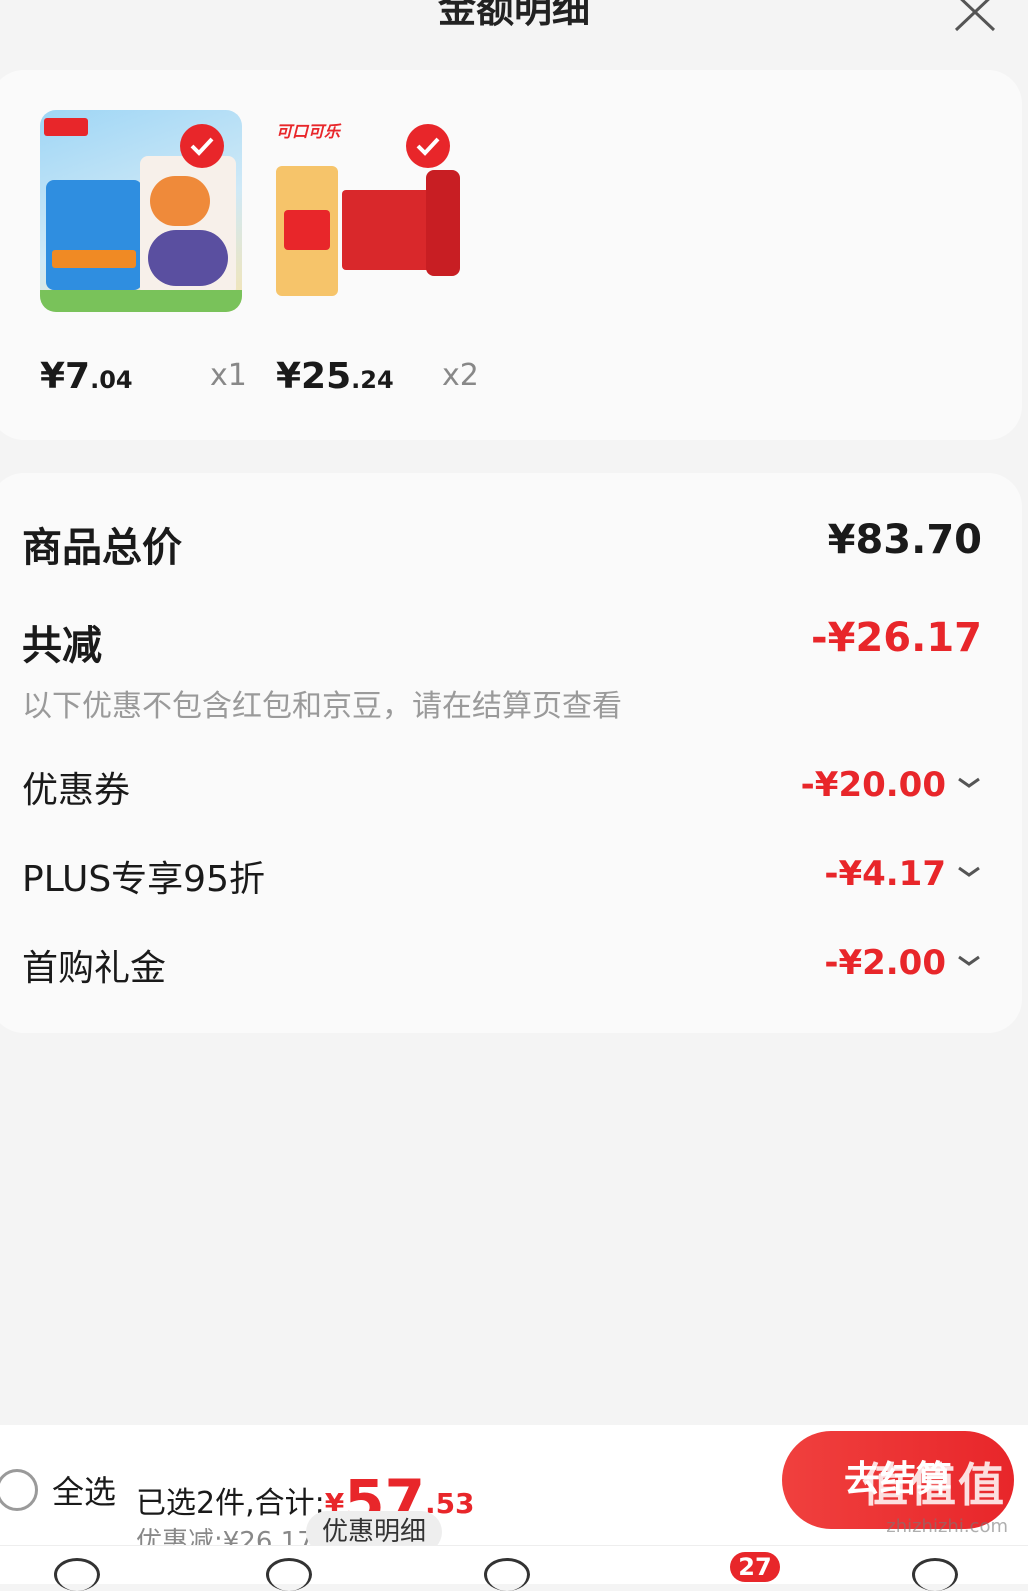 The image size is (1028, 1591). What do you see at coordinates (188, 258) in the screenshot?
I see `product-berries` at bounding box center [188, 258].